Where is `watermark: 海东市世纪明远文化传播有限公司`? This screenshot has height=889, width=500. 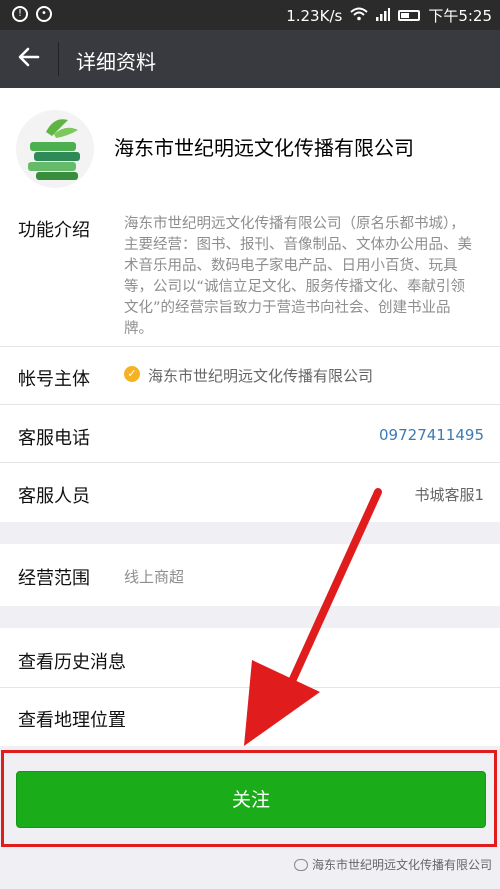 watermark: 海东市世纪明远文化传播有限公司 is located at coordinates (392, 864).